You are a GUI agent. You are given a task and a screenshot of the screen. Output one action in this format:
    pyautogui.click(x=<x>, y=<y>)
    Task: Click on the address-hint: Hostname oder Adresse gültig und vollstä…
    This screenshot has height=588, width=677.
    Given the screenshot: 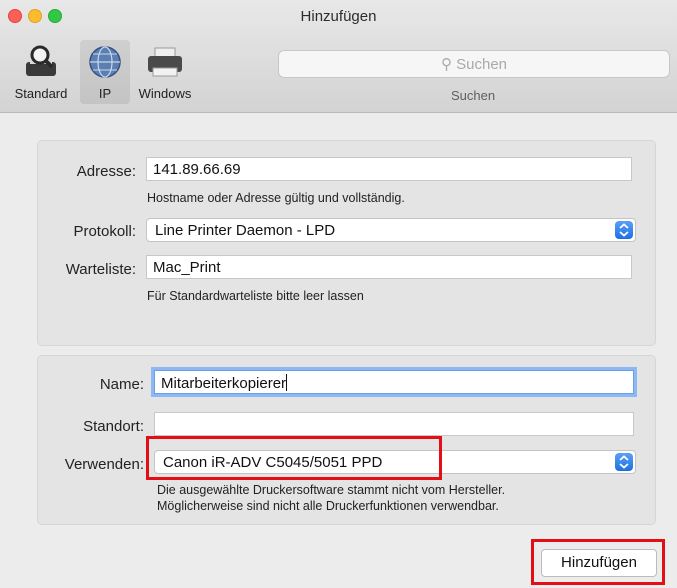 What is the action you would take?
    pyautogui.click(x=276, y=198)
    